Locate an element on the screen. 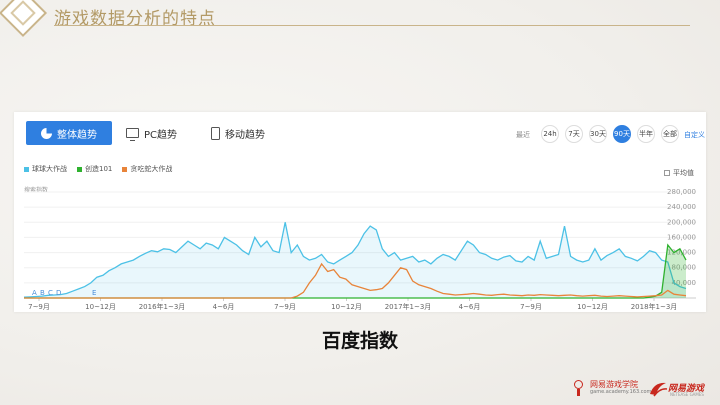  netease-academy-logo: 网易游戏学院 game.academy.163.com is located at coordinates (611, 388).